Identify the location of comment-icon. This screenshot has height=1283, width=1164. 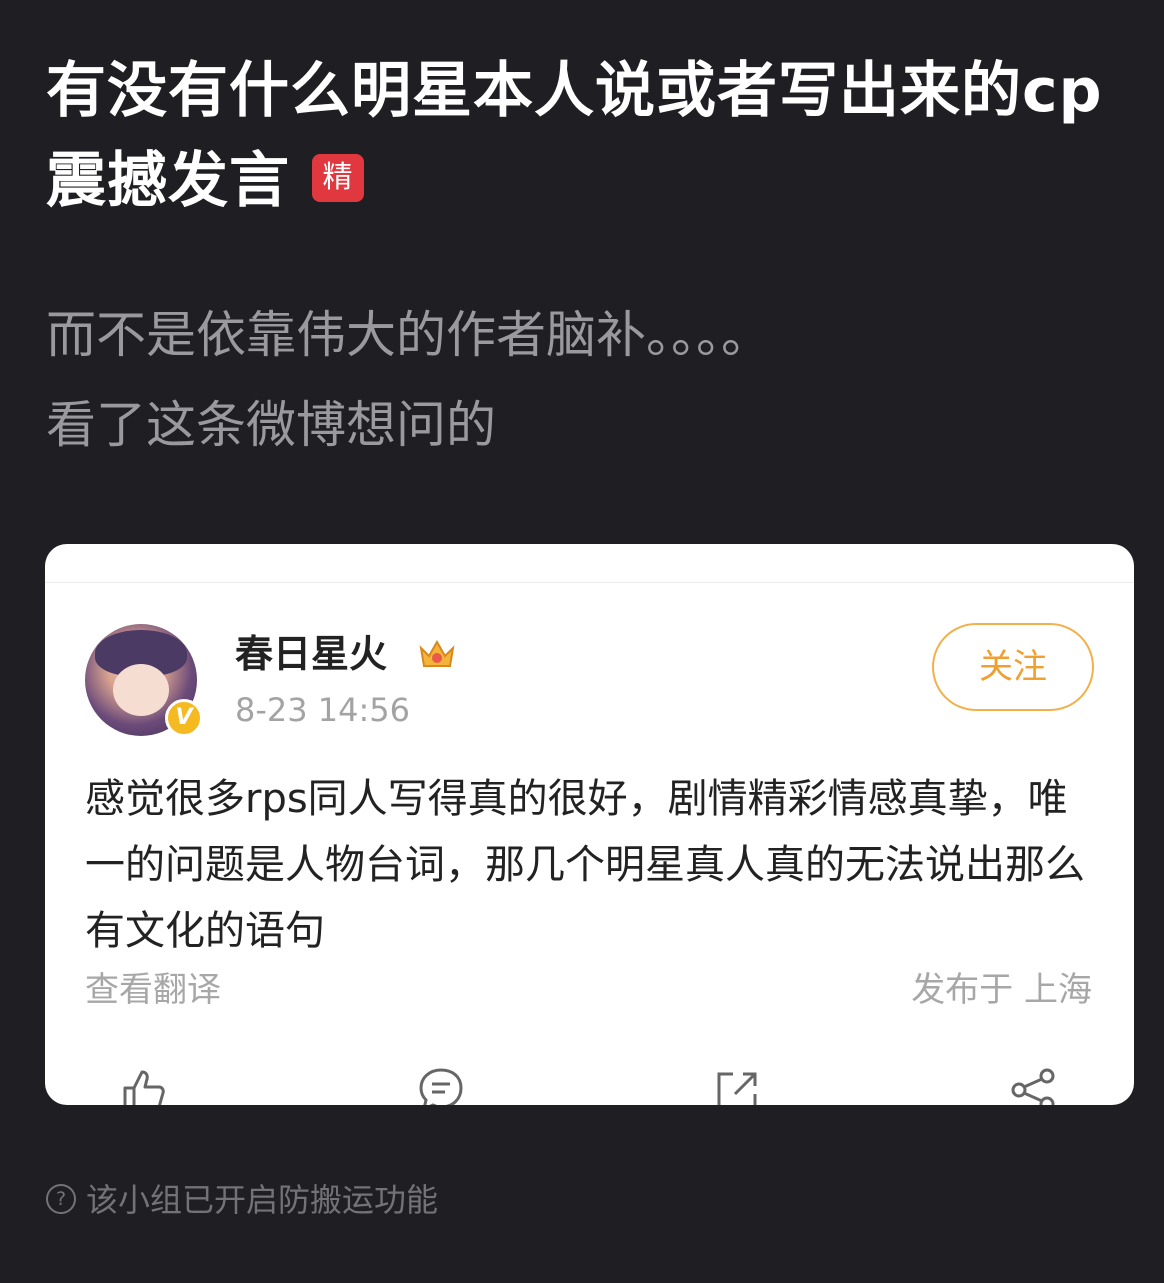
(441, 1084).